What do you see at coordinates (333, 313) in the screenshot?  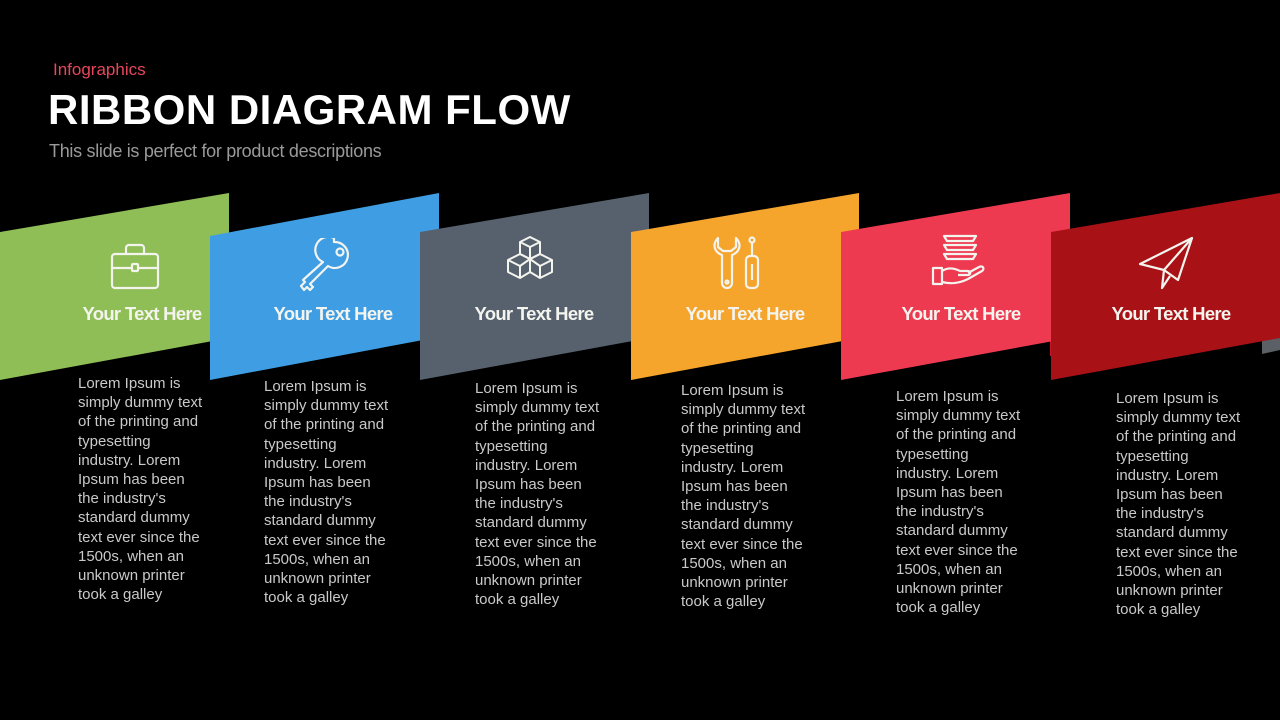 I see `ribbon-heading-2: Your Text Here` at bounding box center [333, 313].